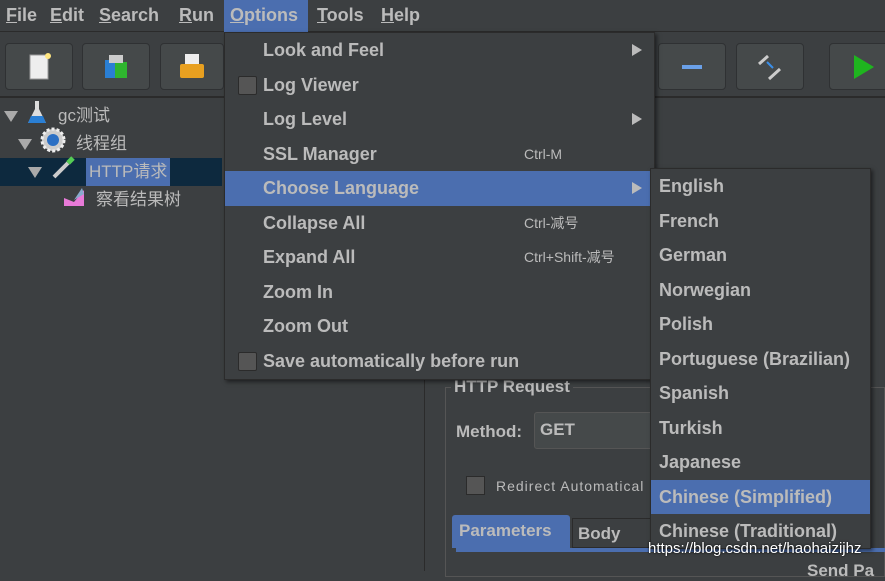 This screenshot has width=885, height=581. I want to click on menu-help: Help, so click(400, 16).